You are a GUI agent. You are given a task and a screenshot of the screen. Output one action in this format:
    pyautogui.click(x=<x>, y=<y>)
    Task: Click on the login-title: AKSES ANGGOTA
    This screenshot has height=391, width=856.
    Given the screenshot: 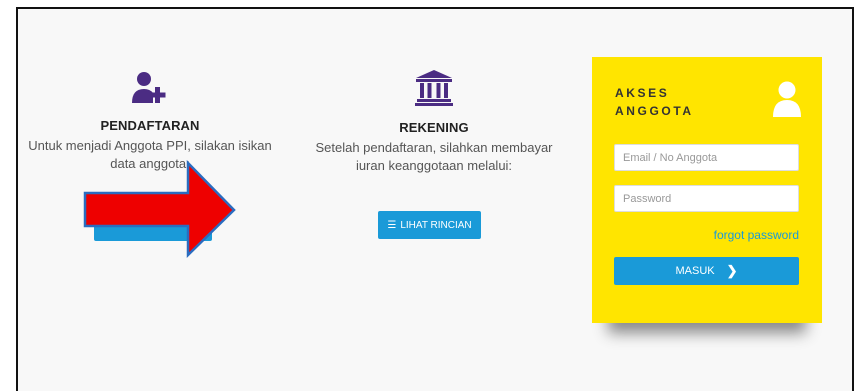 What is the action you would take?
    pyautogui.click(x=654, y=102)
    